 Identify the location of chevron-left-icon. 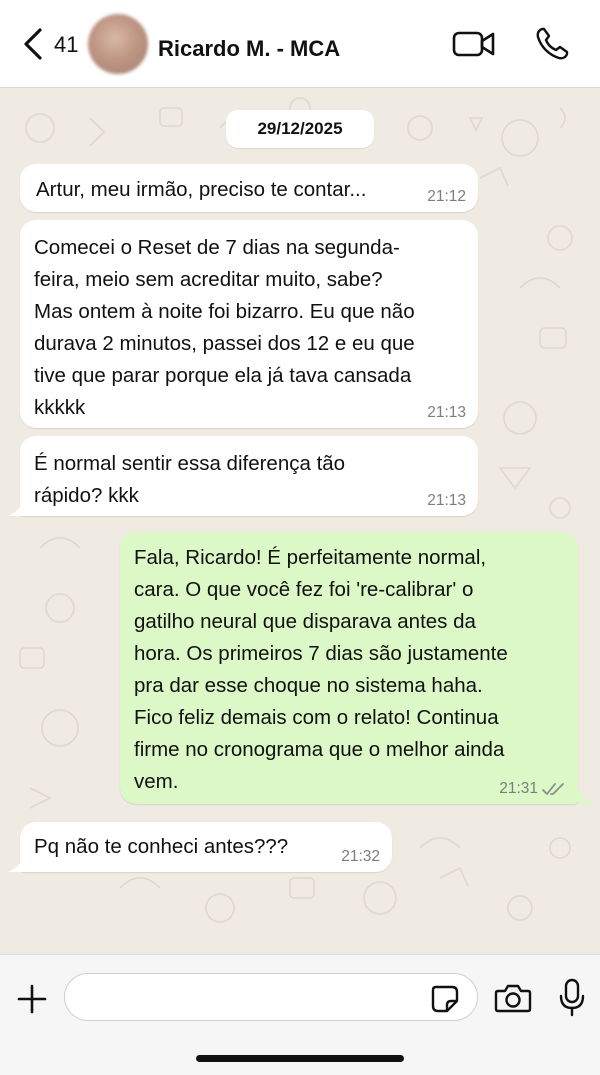
(35, 44).